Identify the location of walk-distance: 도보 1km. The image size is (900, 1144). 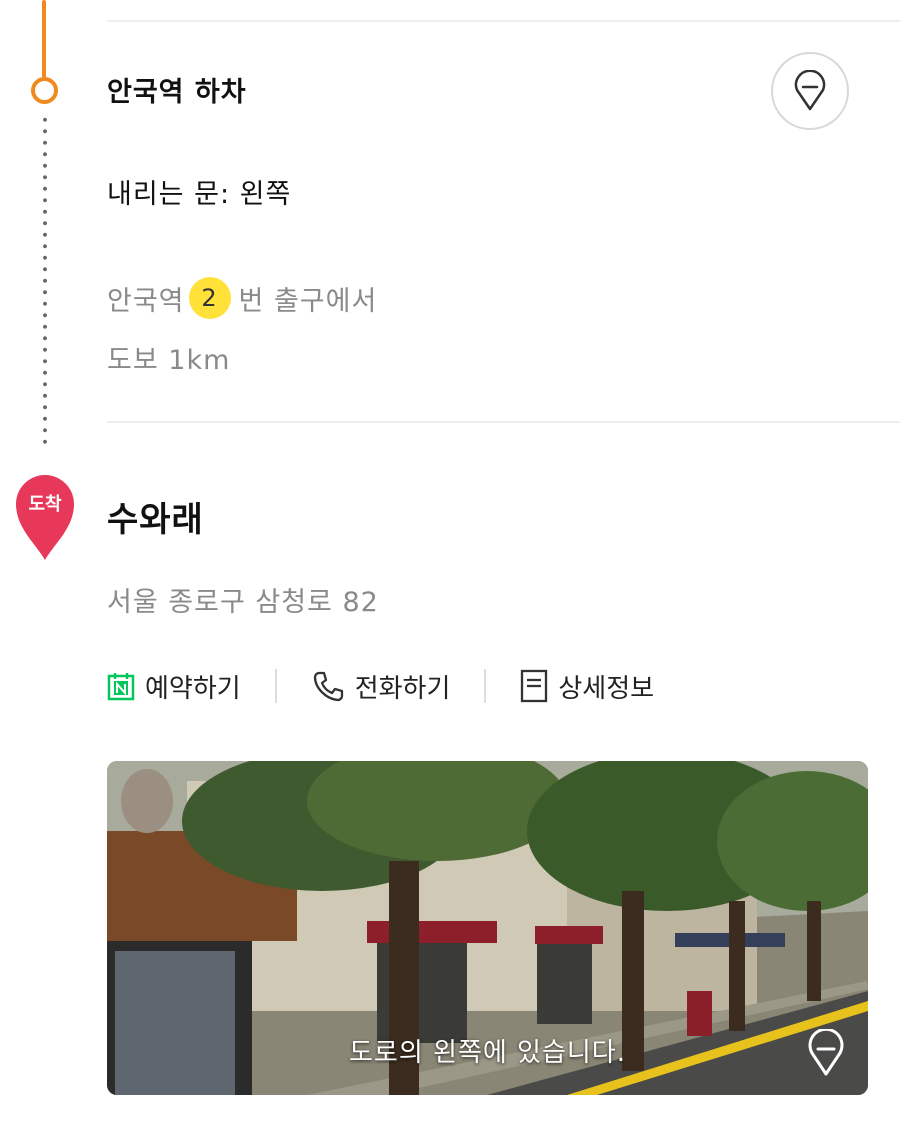
(169, 360).